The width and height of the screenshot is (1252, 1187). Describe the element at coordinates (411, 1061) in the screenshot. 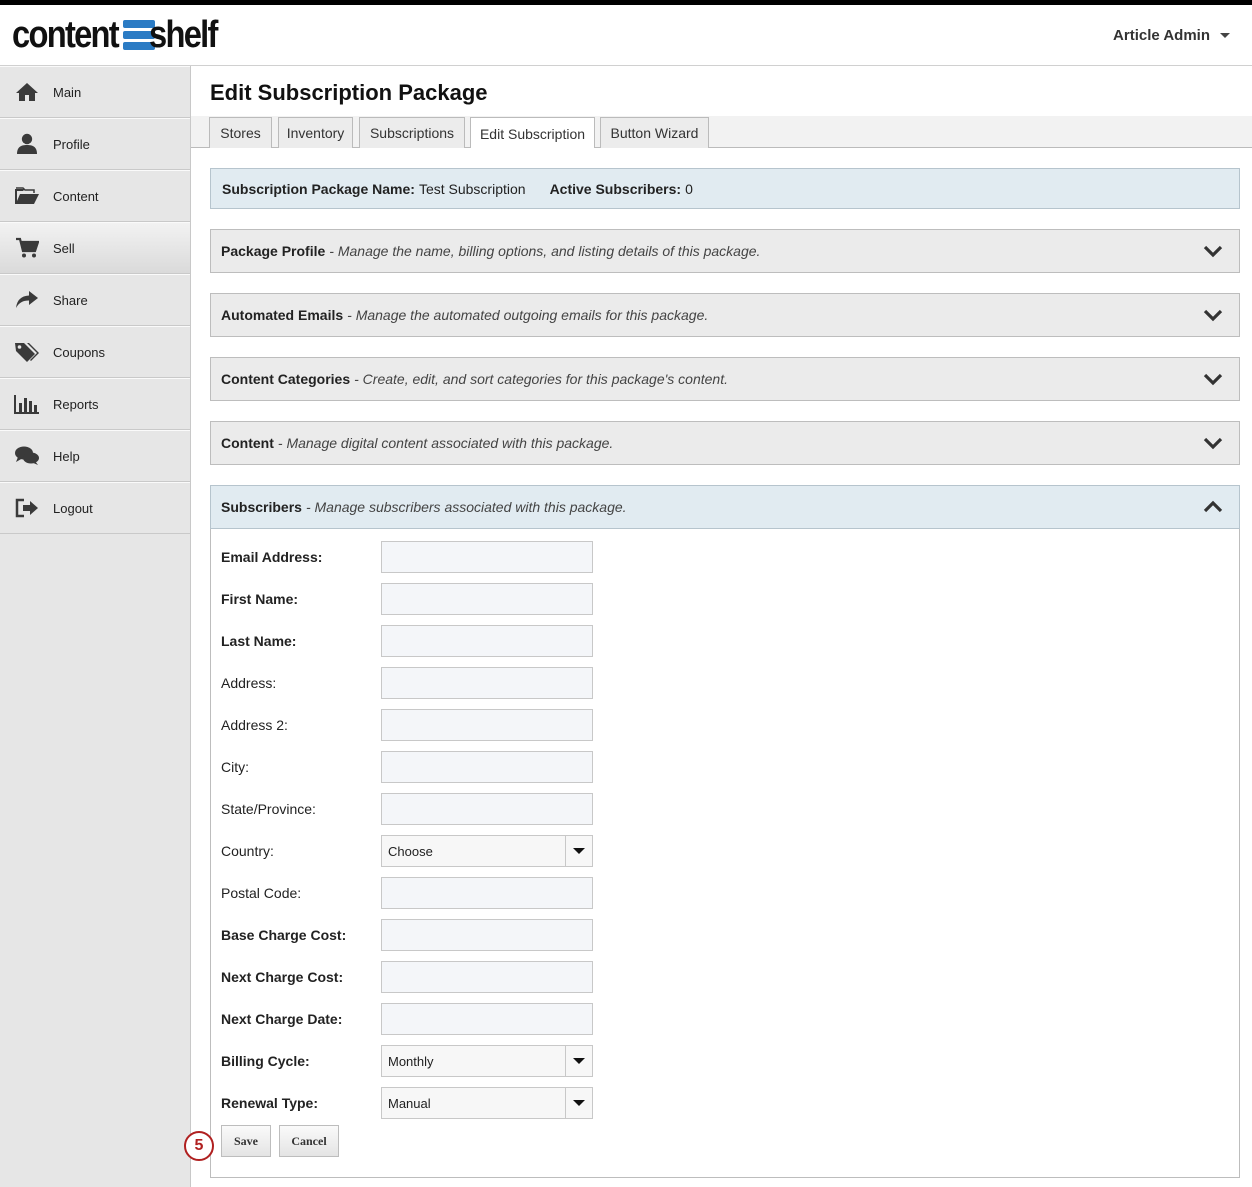

I see `billing-cycle-selected-value: Monthly` at that location.